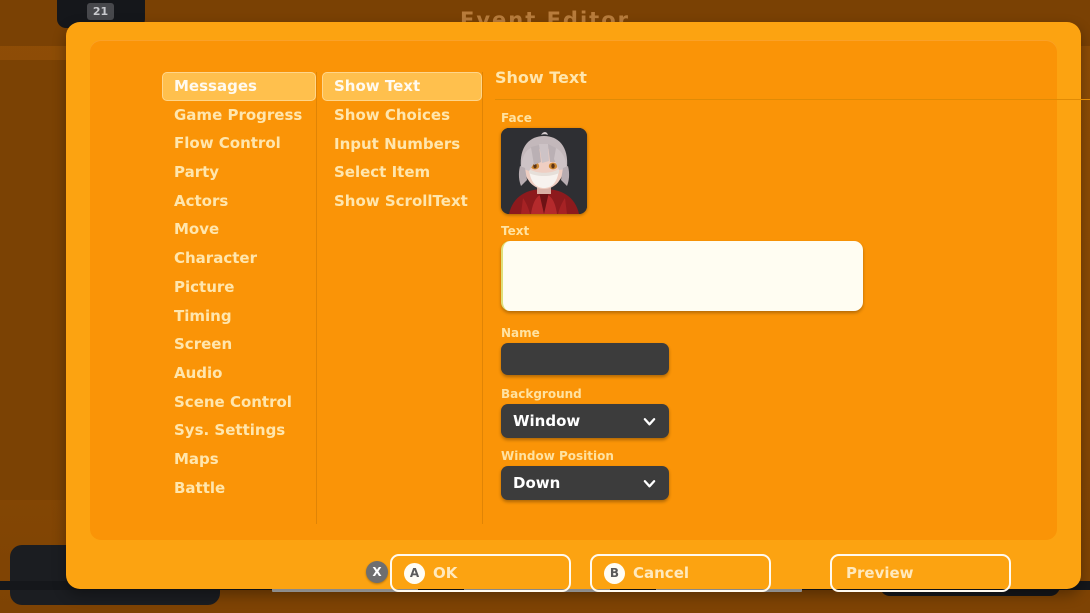  Describe the element at coordinates (239, 172) in the screenshot. I see `category-item-party: Party` at that location.